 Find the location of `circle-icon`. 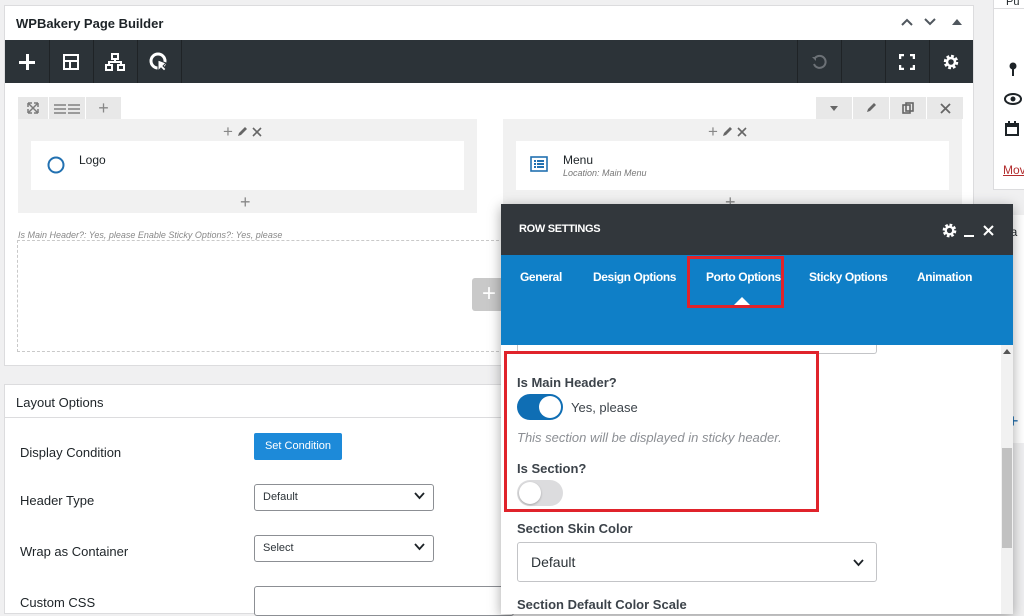

circle-icon is located at coordinates (56, 165).